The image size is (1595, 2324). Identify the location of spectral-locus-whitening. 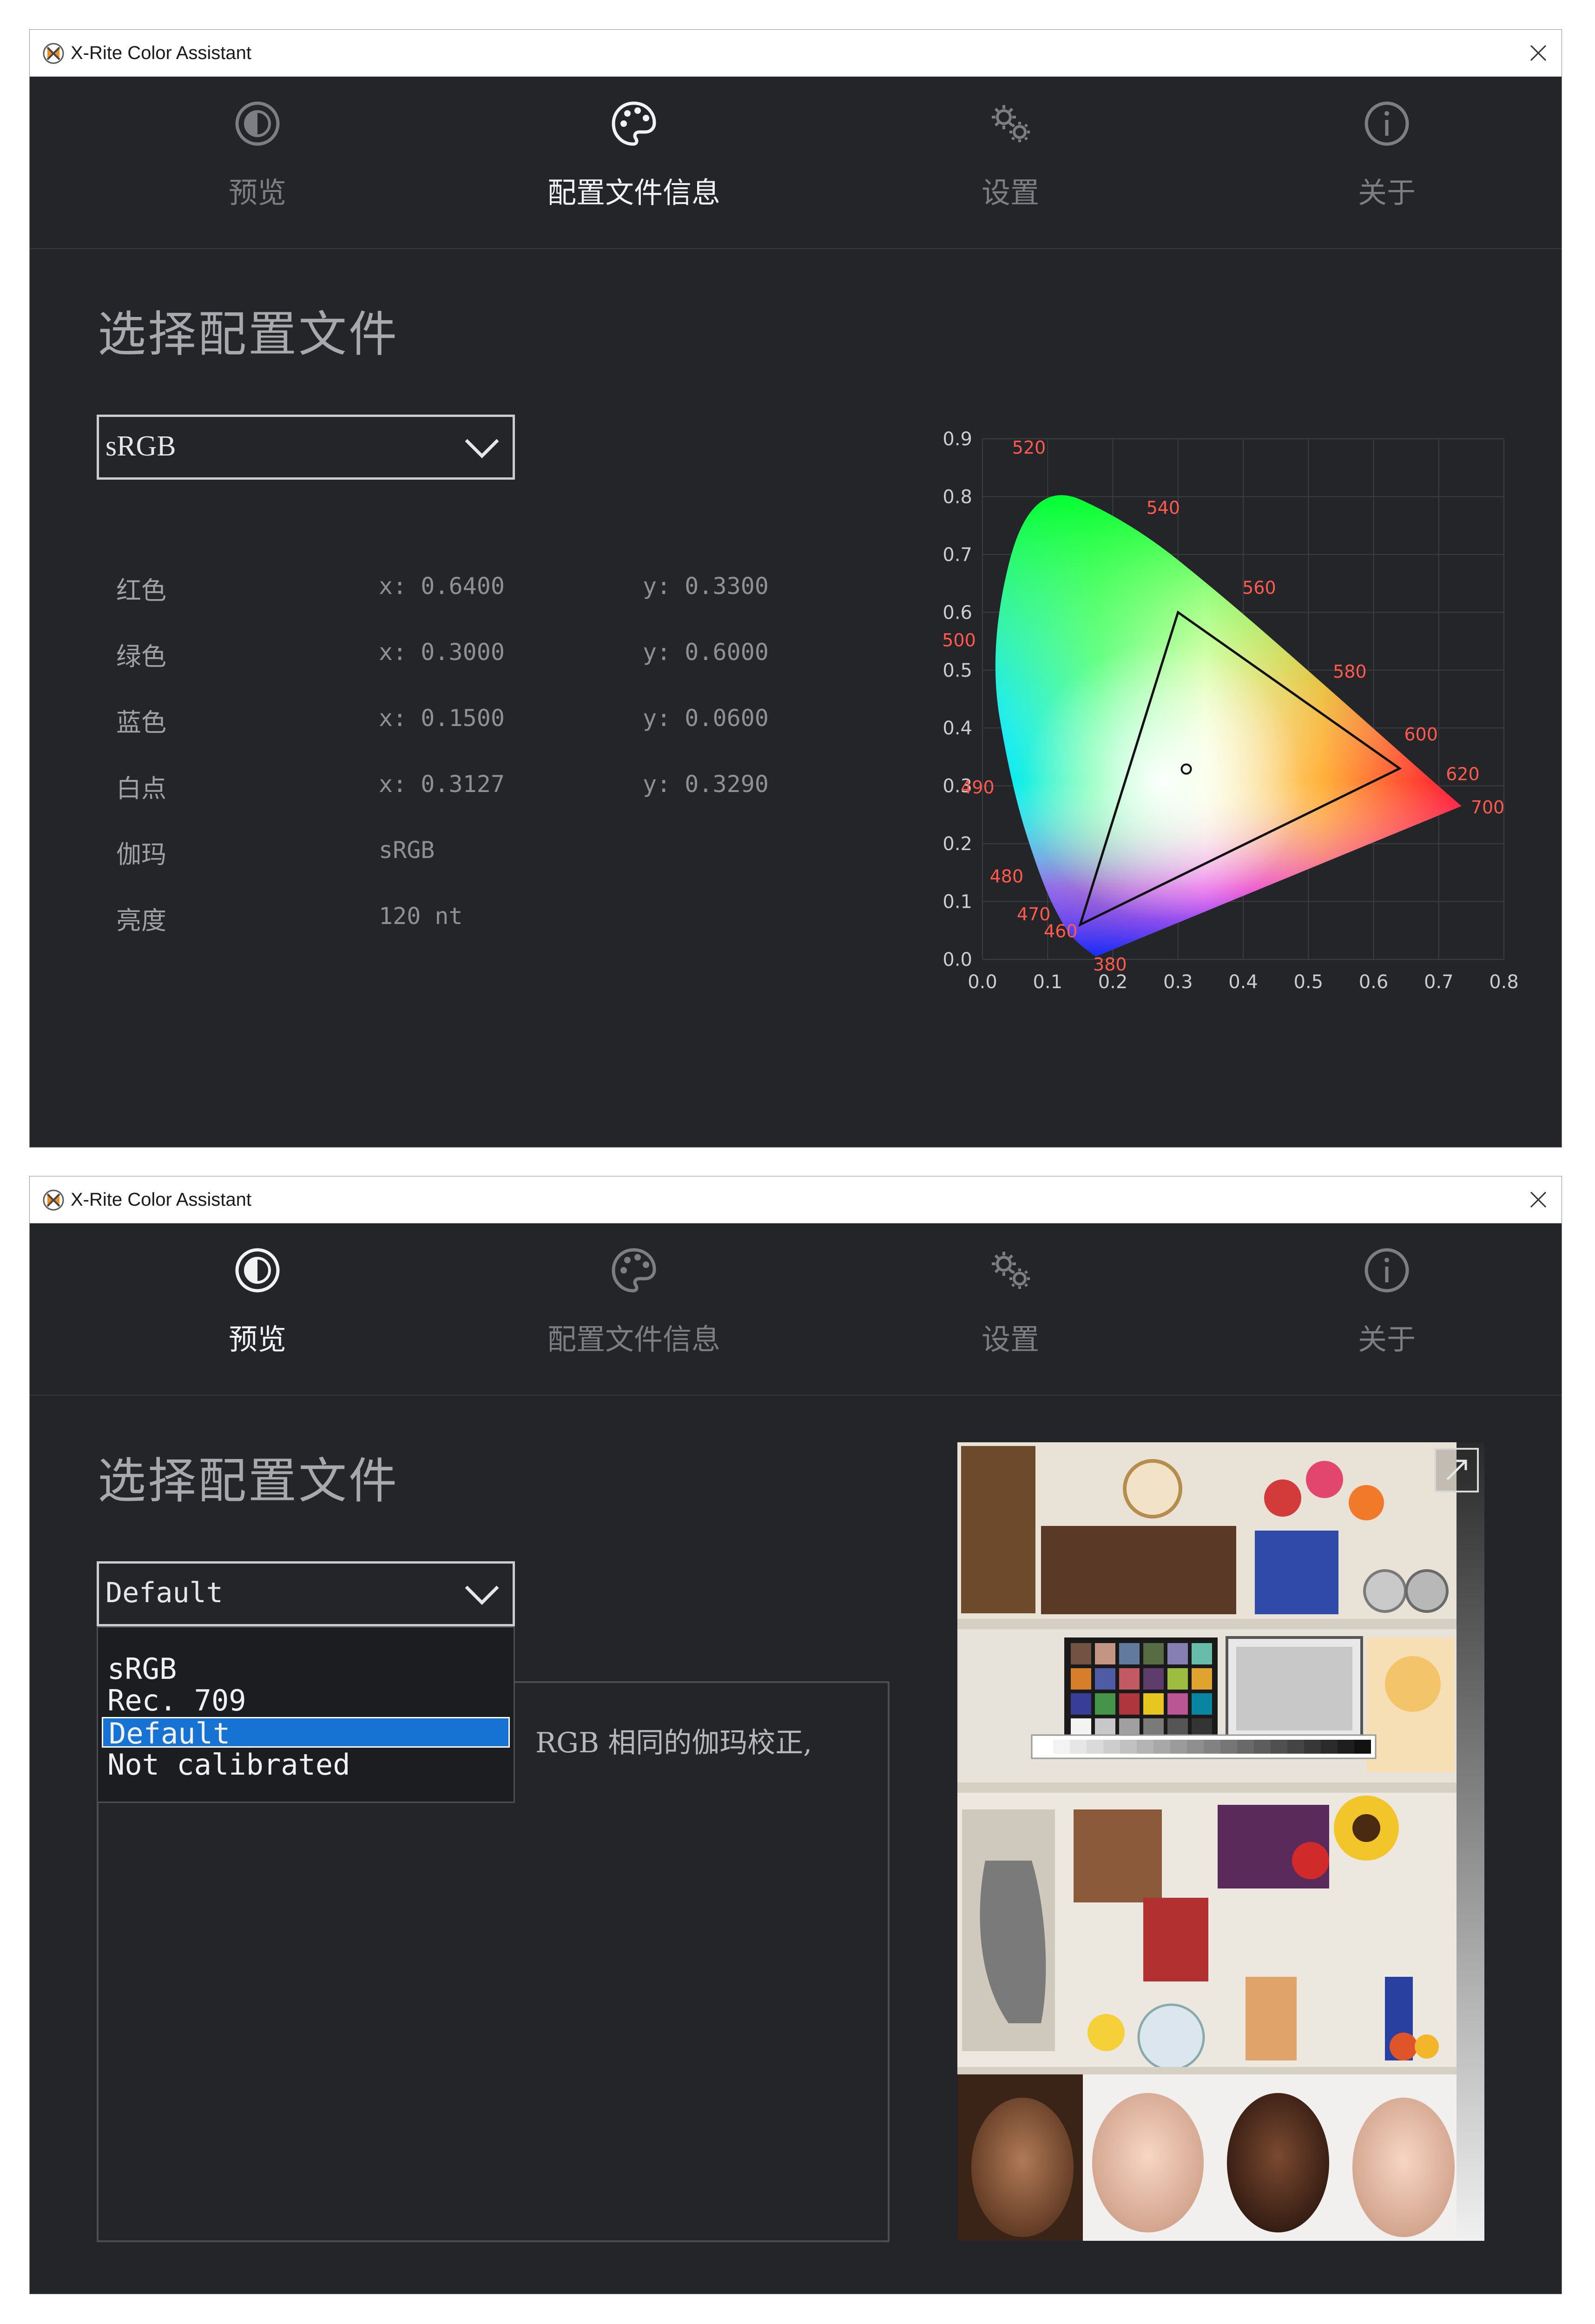
(1228, 726).